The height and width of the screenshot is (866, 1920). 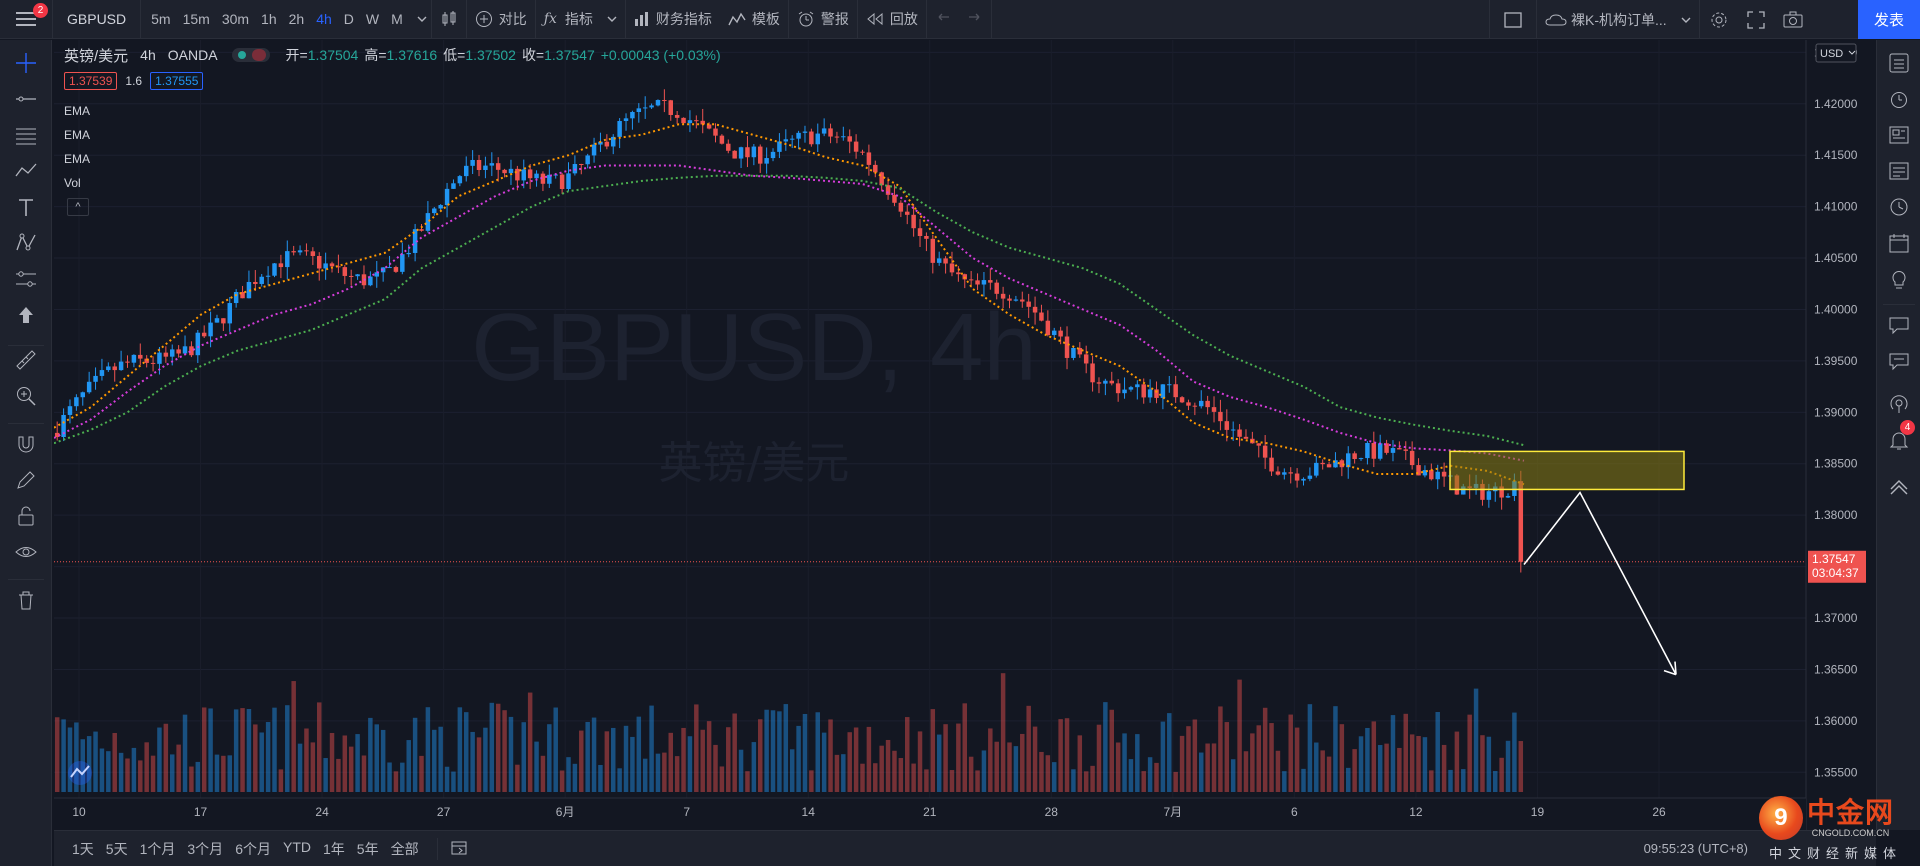 What do you see at coordinates (26, 552) in the screenshot?
I see `hide-drawings-tool` at bounding box center [26, 552].